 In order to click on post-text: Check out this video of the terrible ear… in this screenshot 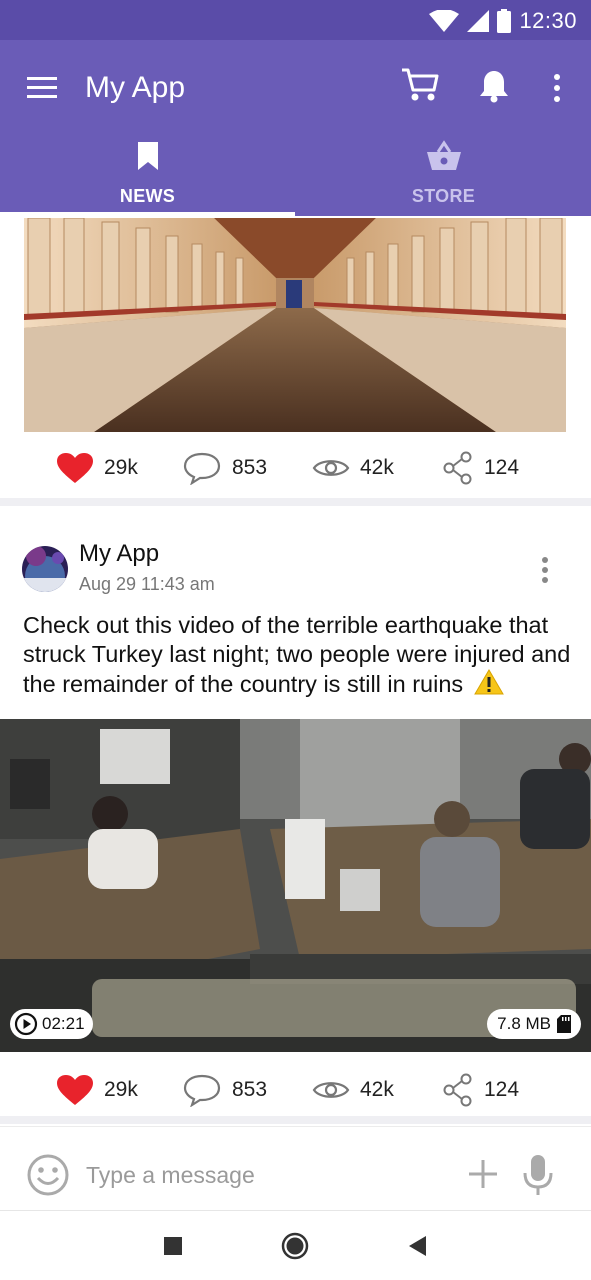, I will do `click(297, 655)`.